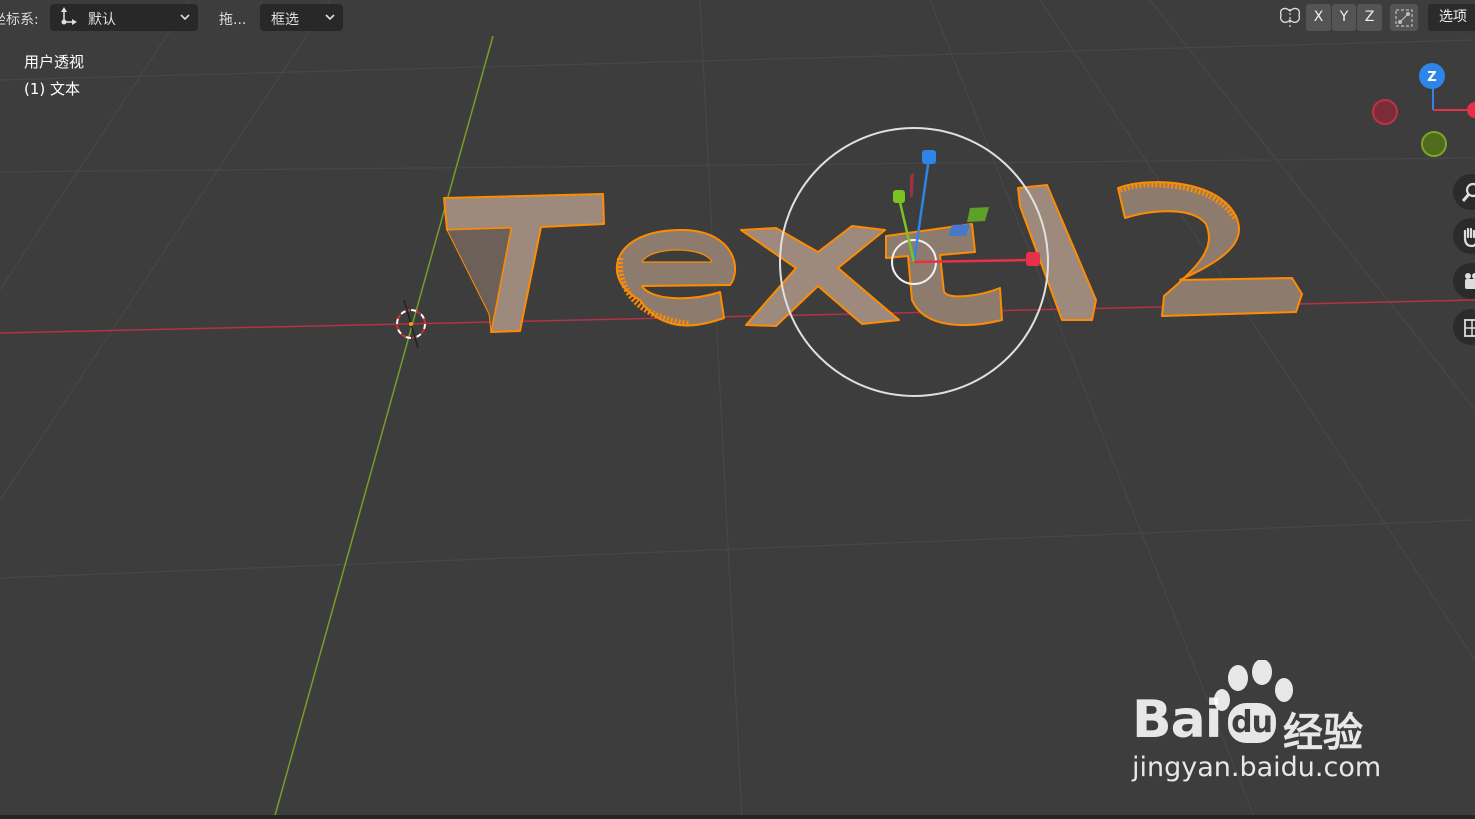 This screenshot has height=819, width=1475. I want to click on y-axis-line, so click(383, 427).